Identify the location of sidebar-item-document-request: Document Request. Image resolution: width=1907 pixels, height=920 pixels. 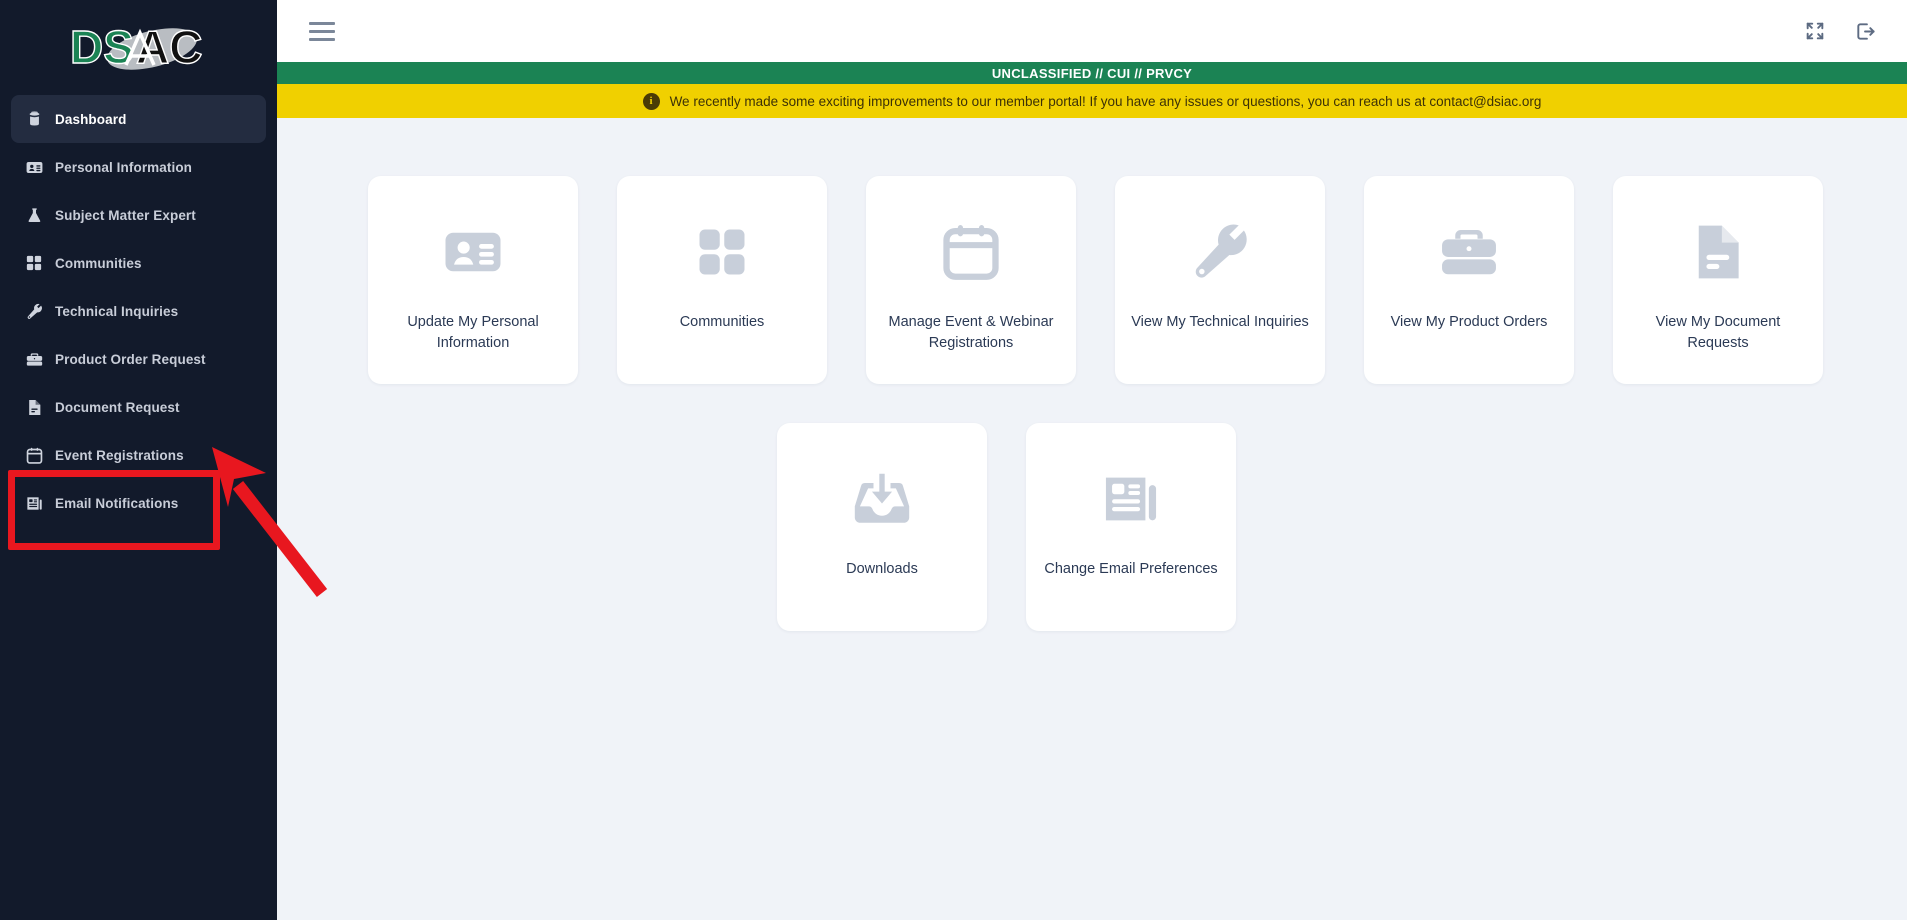
(138, 407).